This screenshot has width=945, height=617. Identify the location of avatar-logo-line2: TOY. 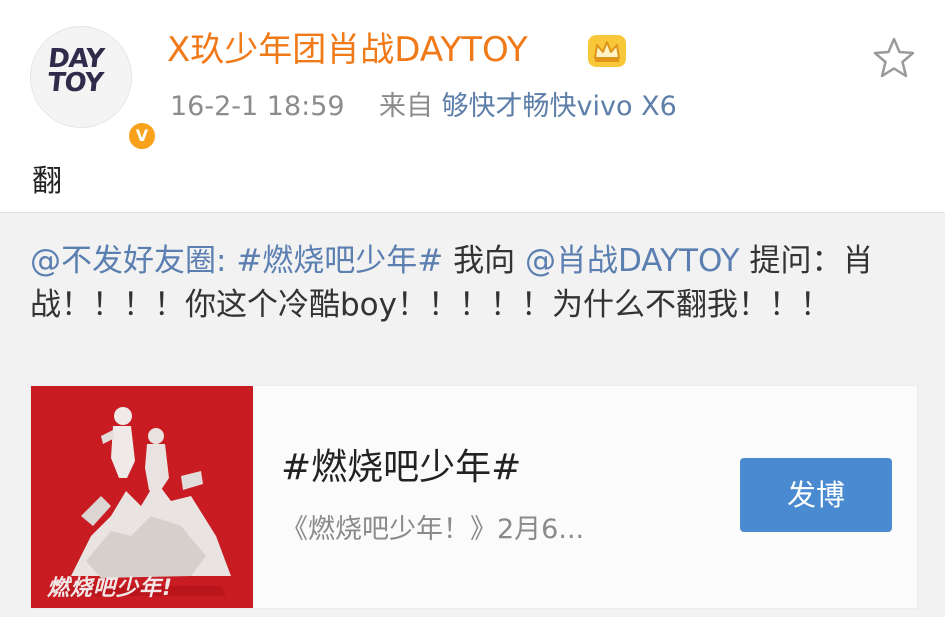
(75, 83).